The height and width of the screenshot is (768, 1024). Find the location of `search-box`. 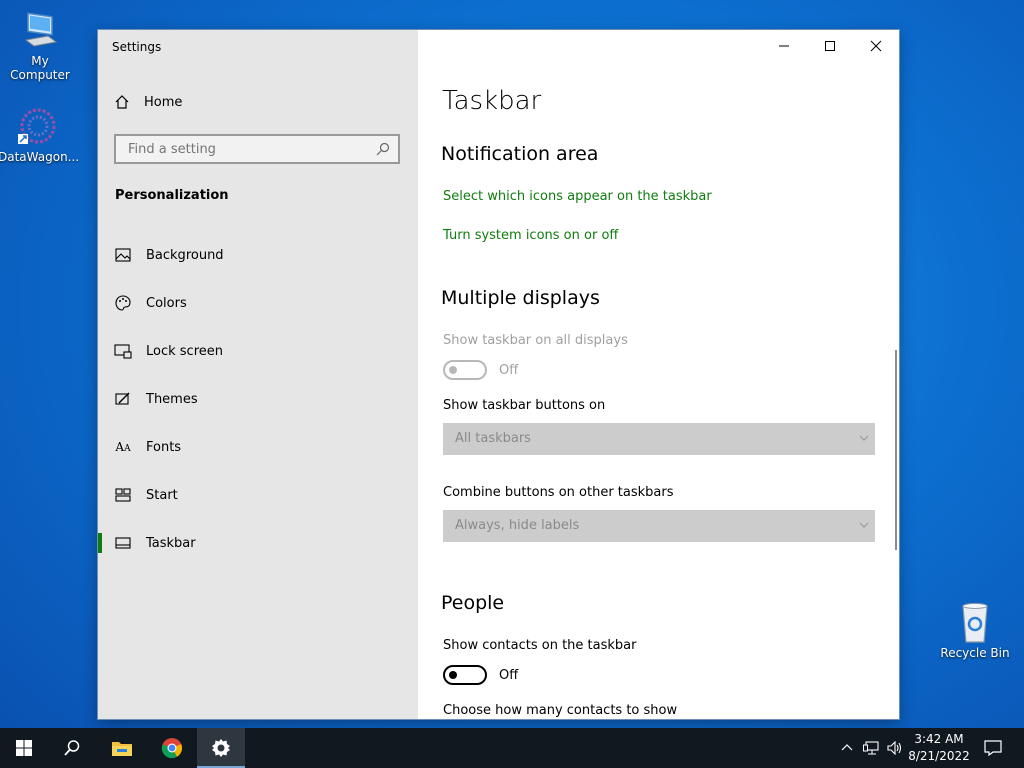

search-box is located at coordinates (257, 149).